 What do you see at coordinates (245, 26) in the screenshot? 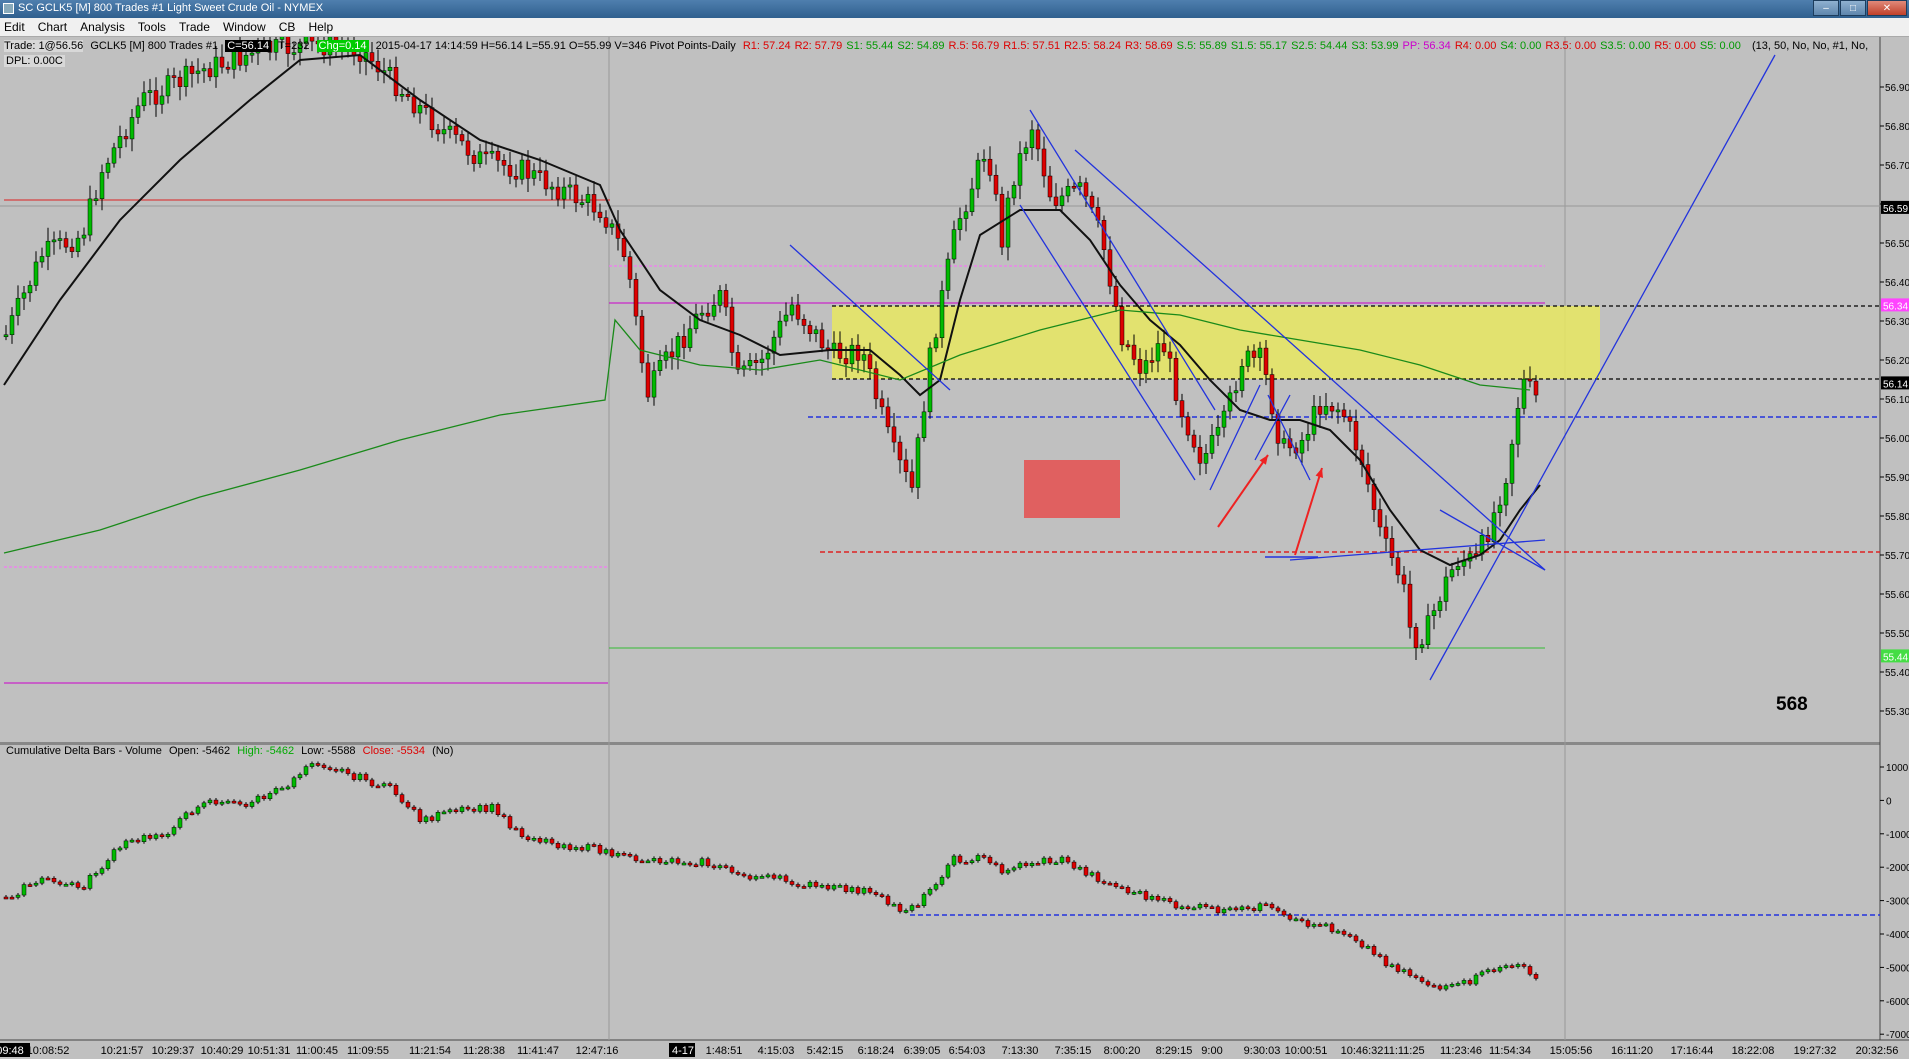
I see `menu-window: Window` at bounding box center [245, 26].